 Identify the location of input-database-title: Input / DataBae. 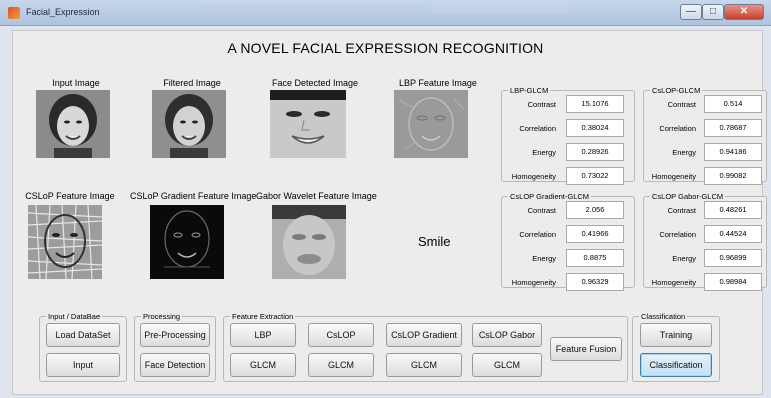
(74, 316).